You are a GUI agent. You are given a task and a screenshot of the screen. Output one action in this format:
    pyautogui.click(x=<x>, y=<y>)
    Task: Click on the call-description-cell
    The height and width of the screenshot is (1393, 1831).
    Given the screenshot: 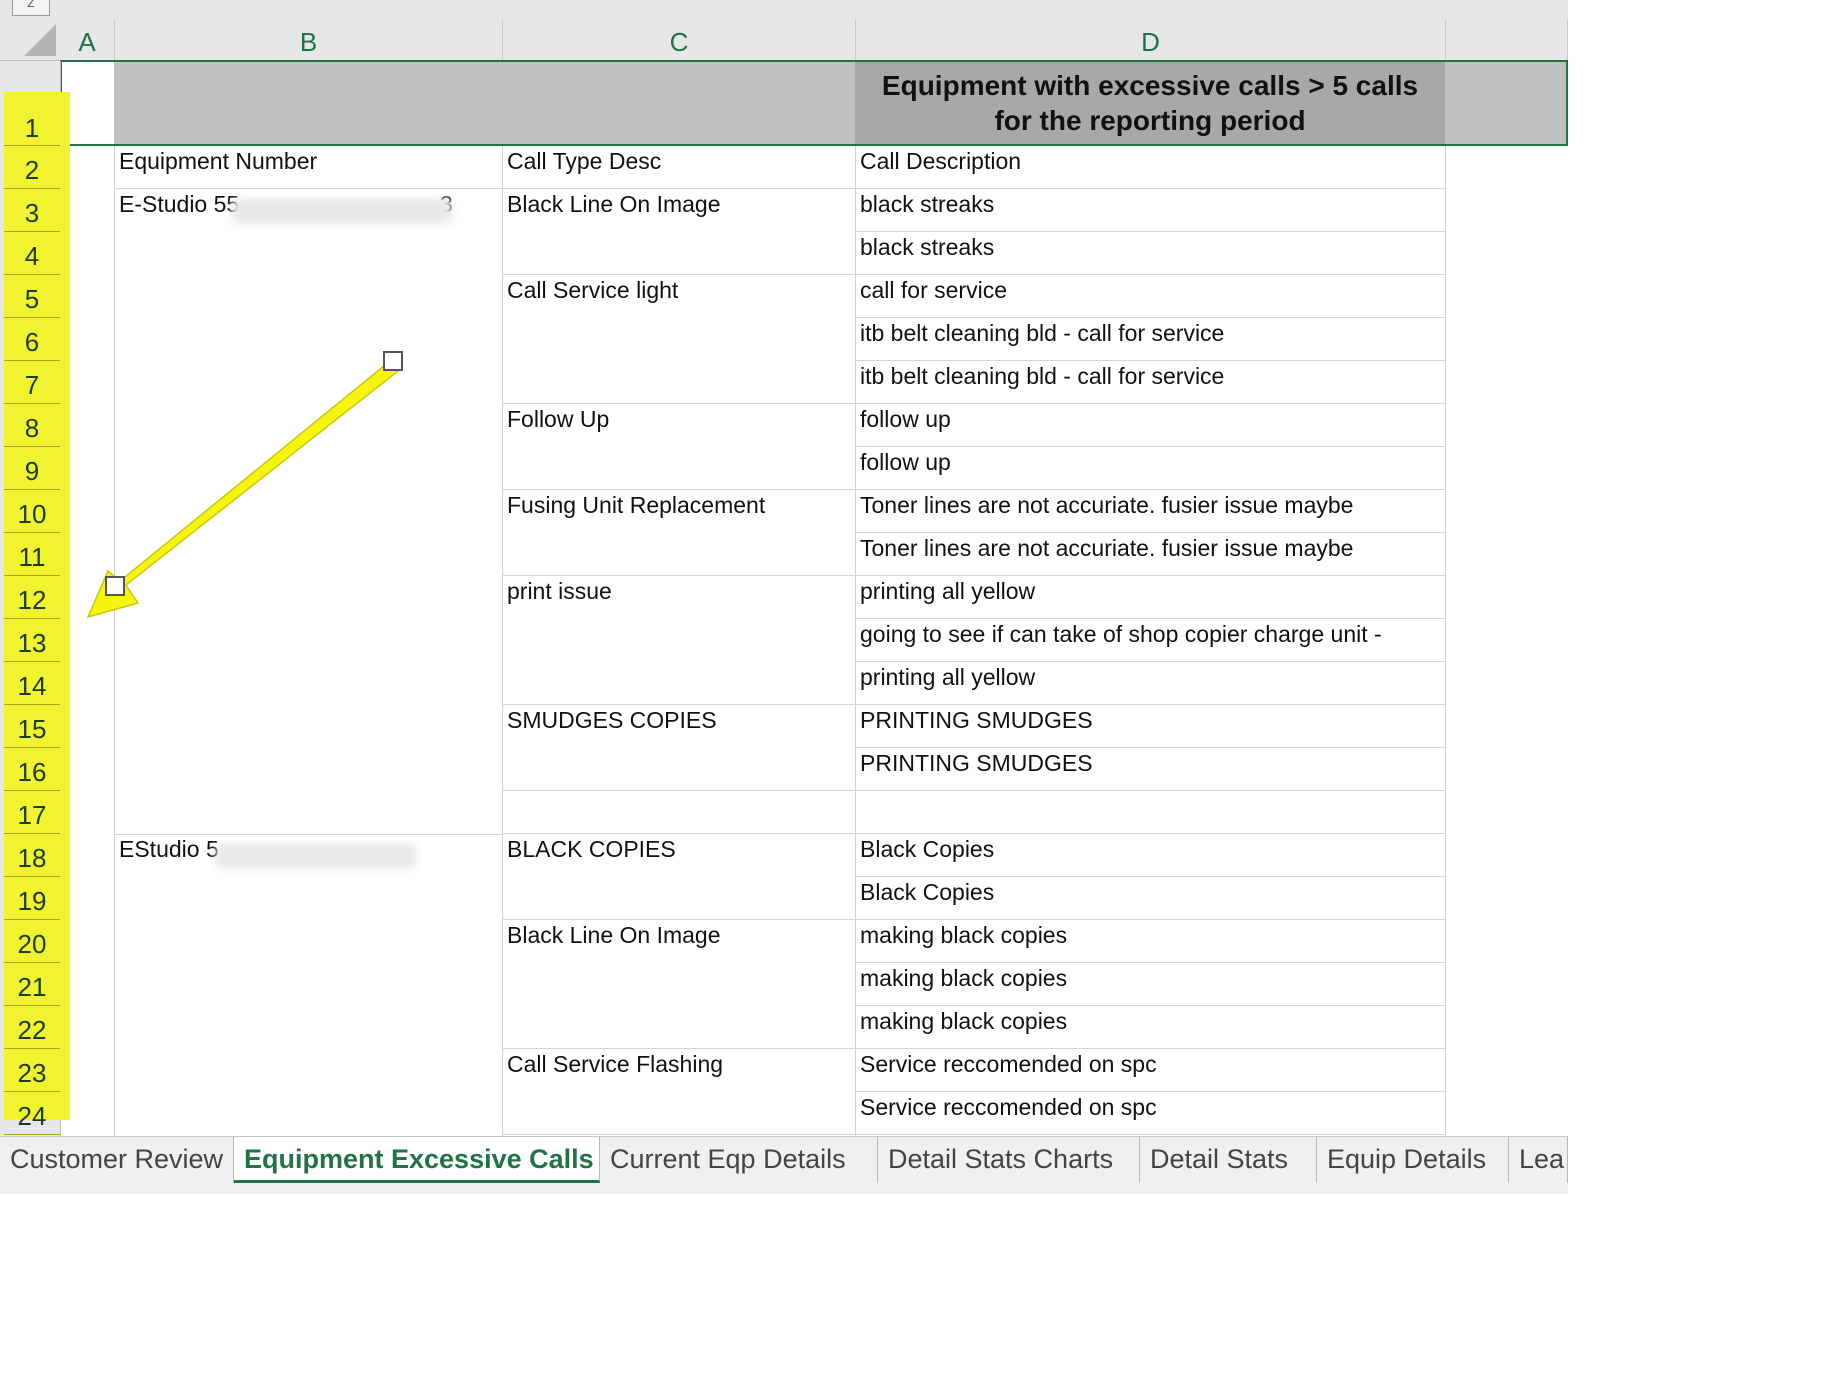 What is the action you would take?
    pyautogui.click(x=1150, y=812)
    